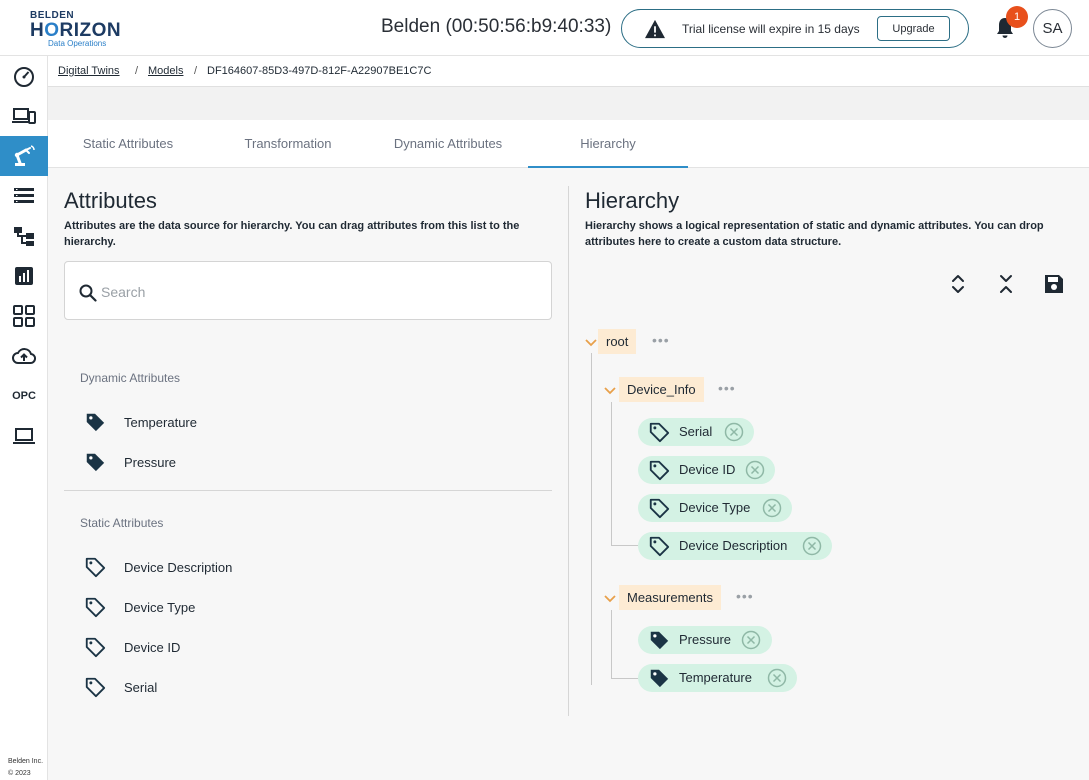  I want to click on logo-tagline: Data Operations, so click(77, 43).